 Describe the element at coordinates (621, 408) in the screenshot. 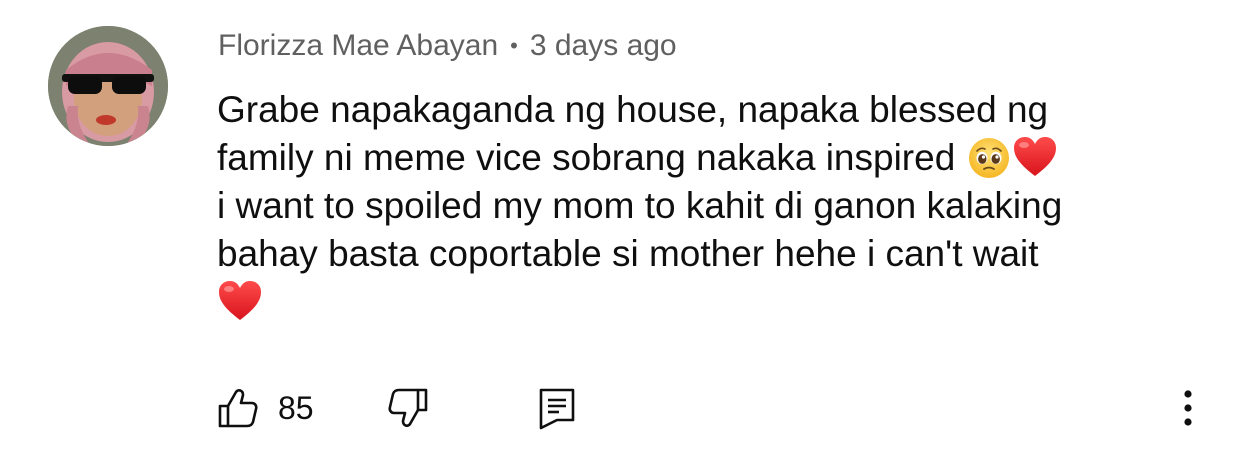

I see `comment-actions: 85` at that location.